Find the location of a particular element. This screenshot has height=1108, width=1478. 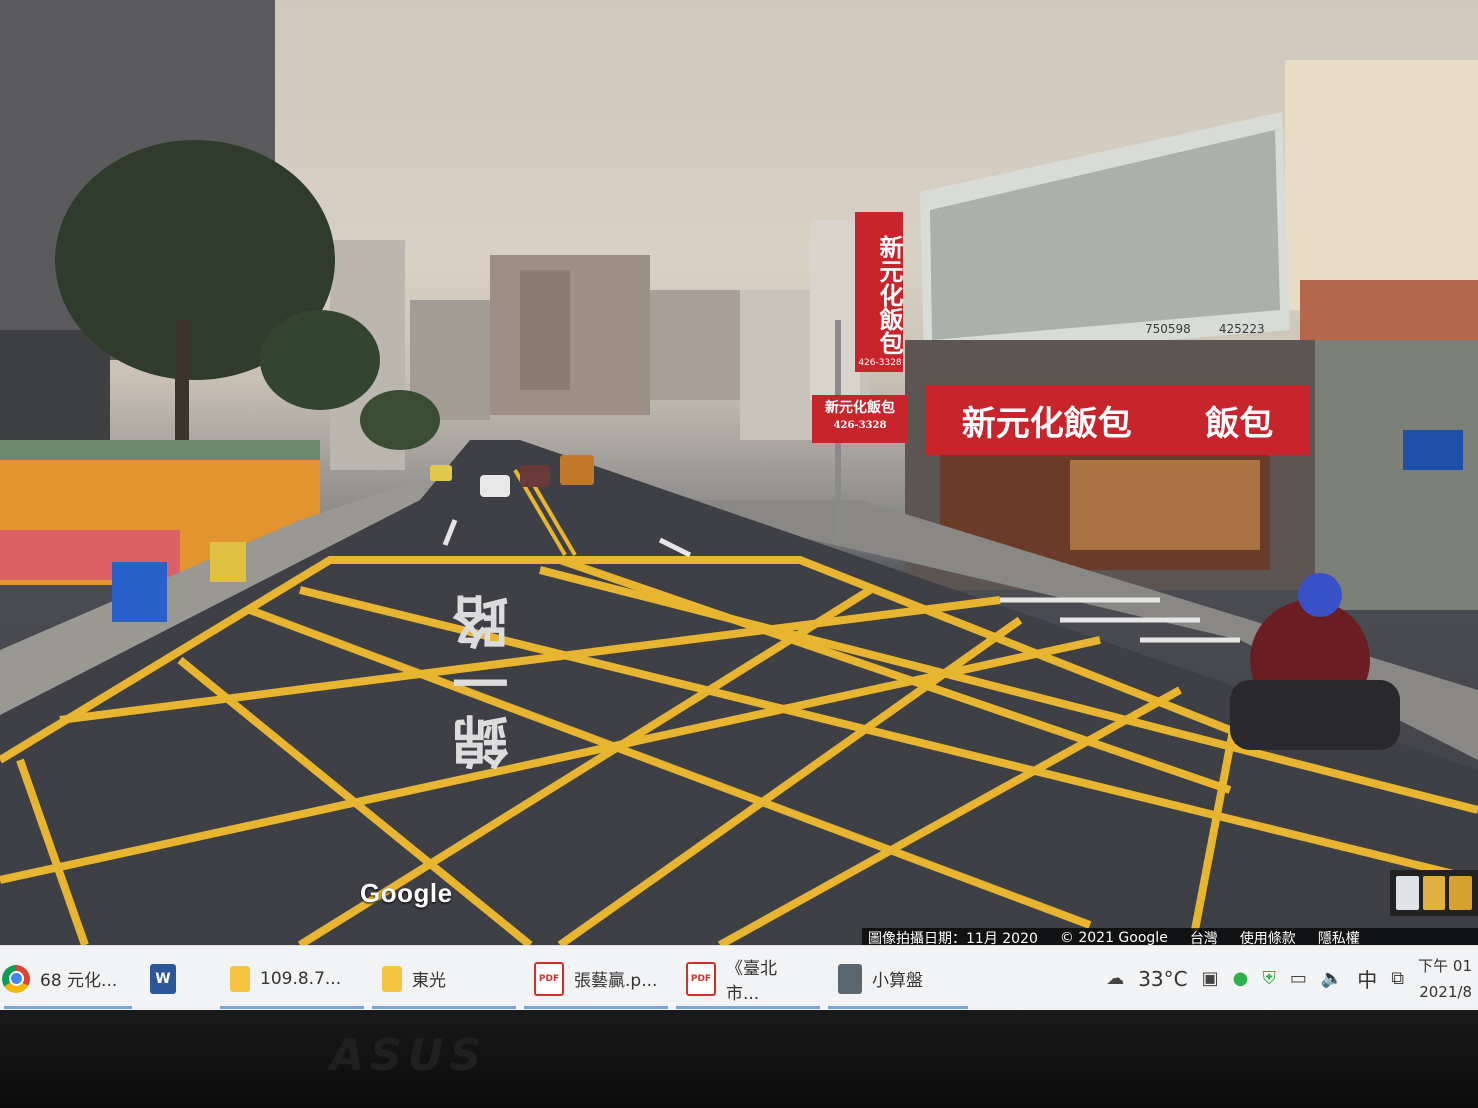

weather-icon: ☁ is located at coordinates (1115, 978).